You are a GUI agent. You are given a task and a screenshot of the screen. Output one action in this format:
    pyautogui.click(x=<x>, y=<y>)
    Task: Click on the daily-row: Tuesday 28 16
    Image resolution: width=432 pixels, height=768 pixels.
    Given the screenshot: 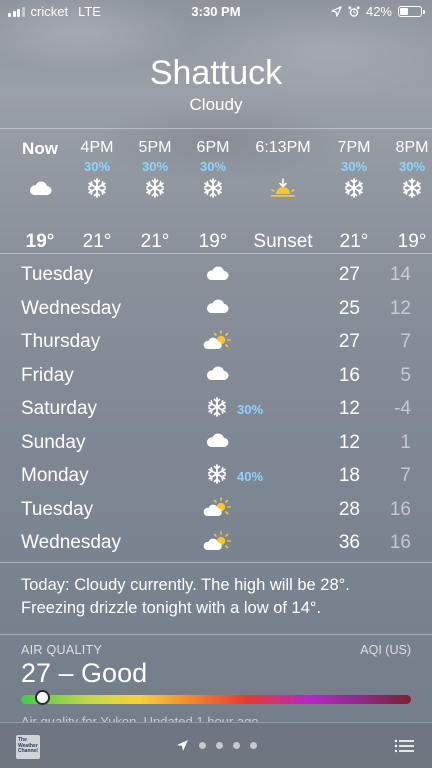 What is the action you would take?
    pyautogui.click(x=216, y=511)
    